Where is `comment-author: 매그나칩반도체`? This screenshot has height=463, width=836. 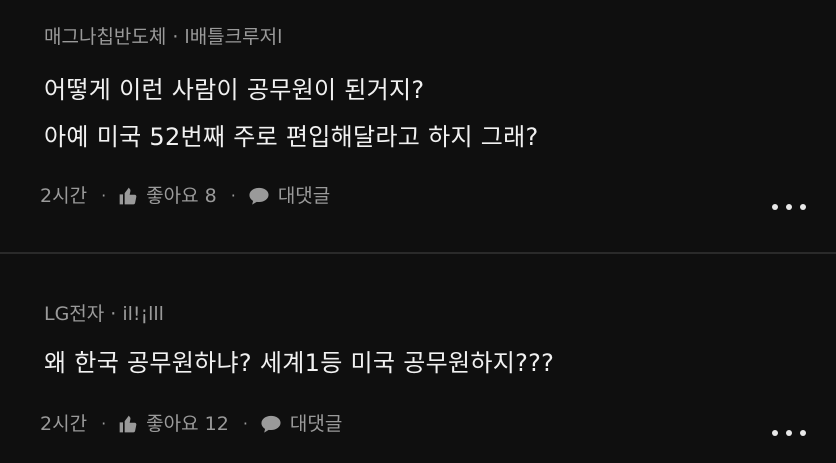
comment-author: 매그나칩반도체 is located at coordinates (105, 37).